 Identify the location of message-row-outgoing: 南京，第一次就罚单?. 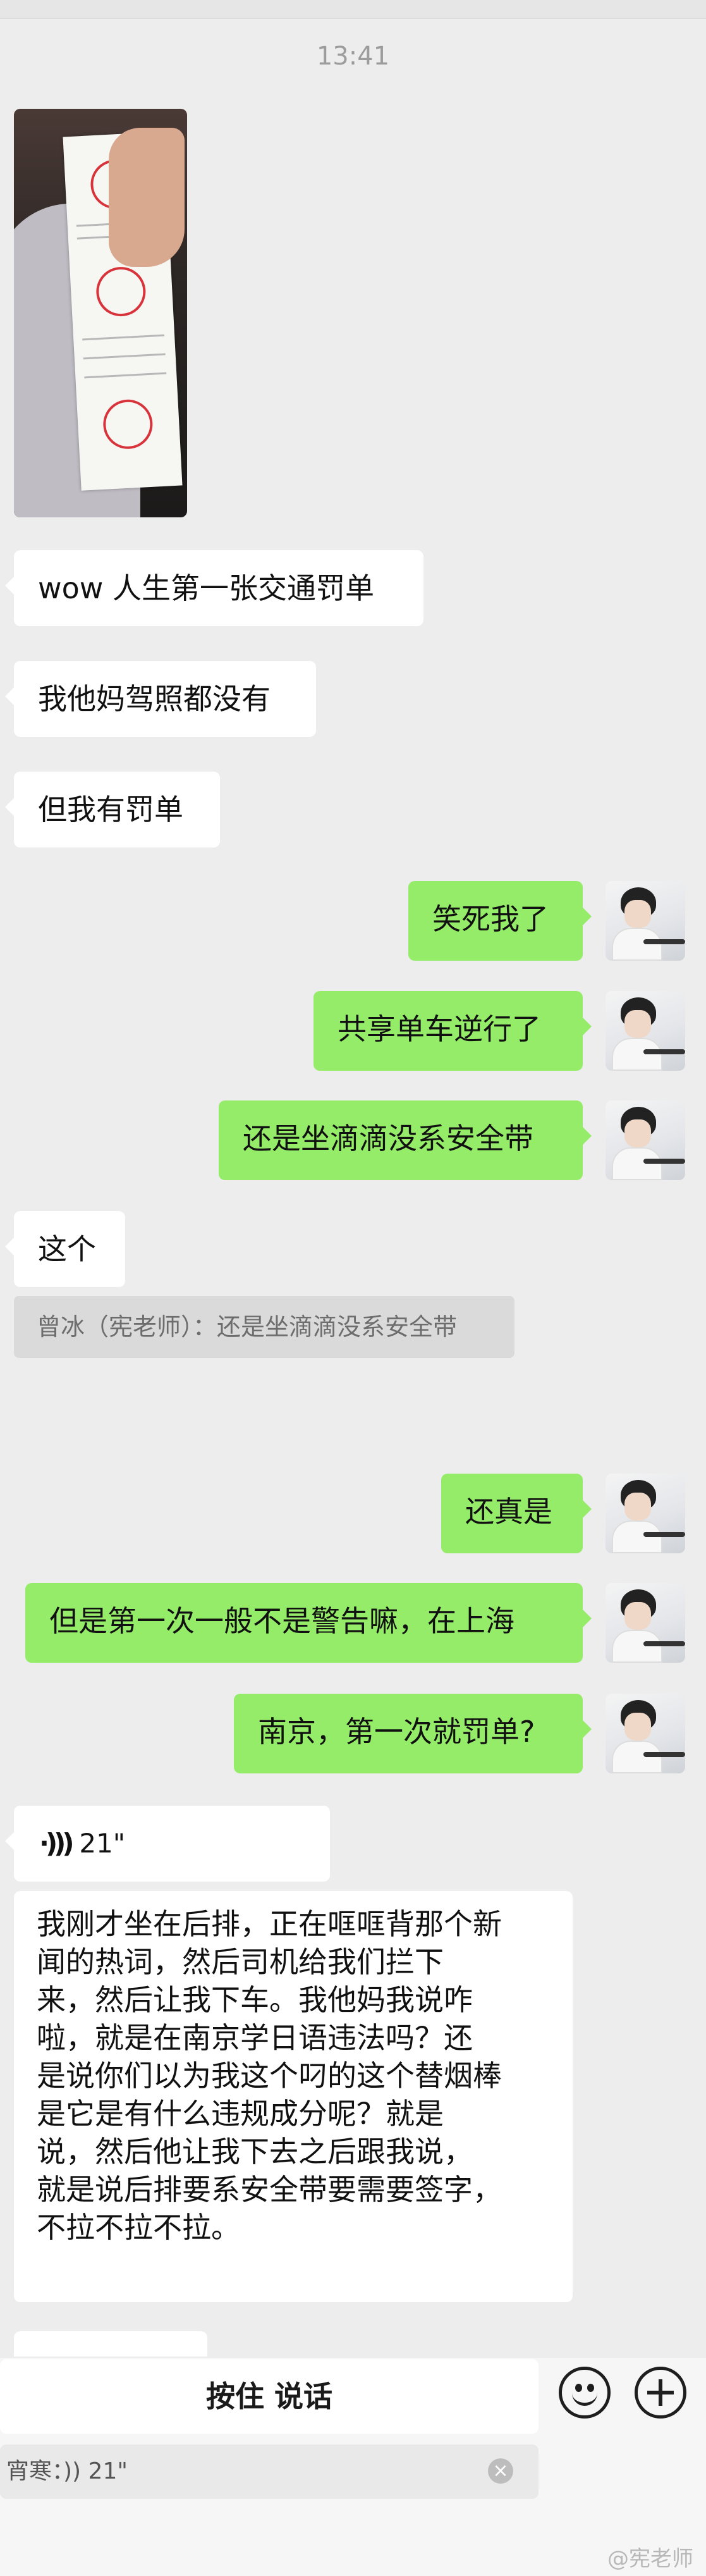
(353, 1733).